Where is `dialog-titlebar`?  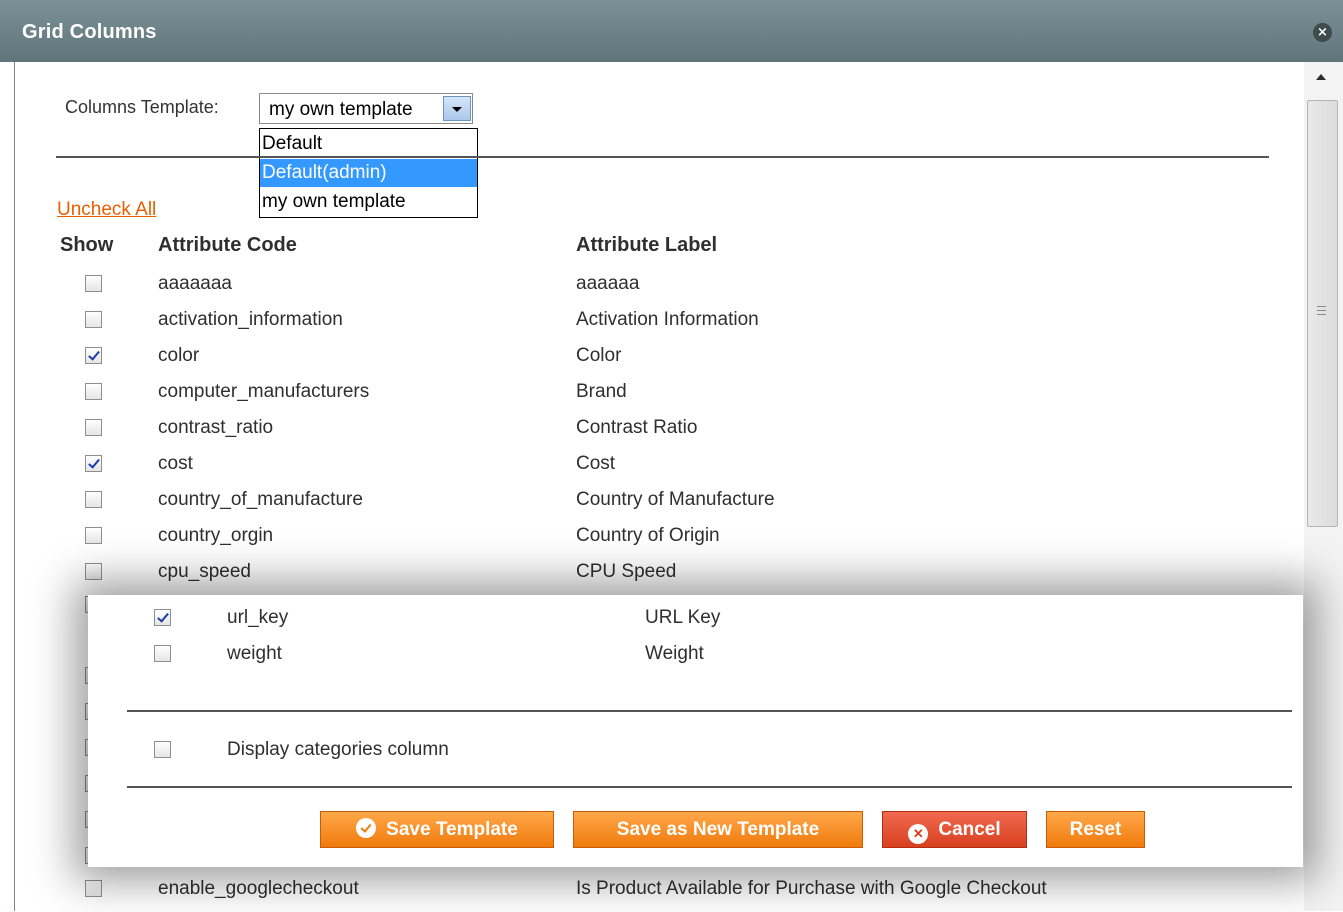
dialog-titlebar is located at coordinates (671, 31).